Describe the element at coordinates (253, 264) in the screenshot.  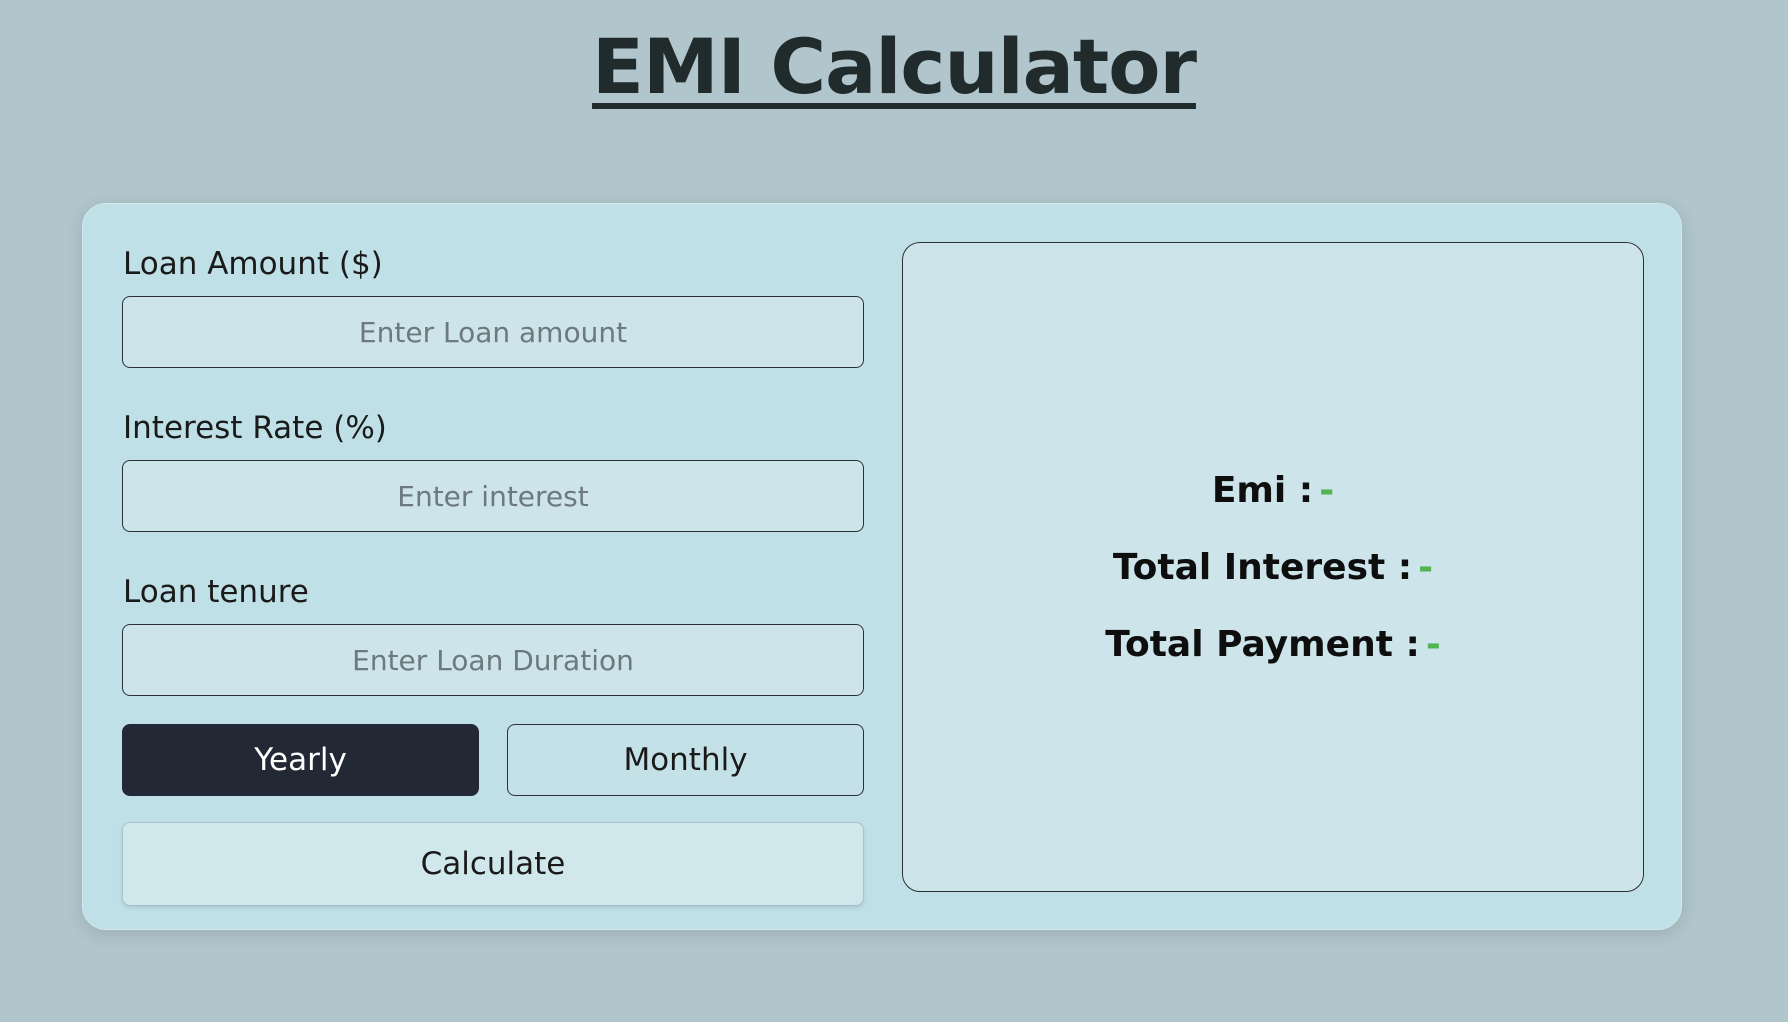
I see `loan-amount-label: Loan Amount ($)` at that location.